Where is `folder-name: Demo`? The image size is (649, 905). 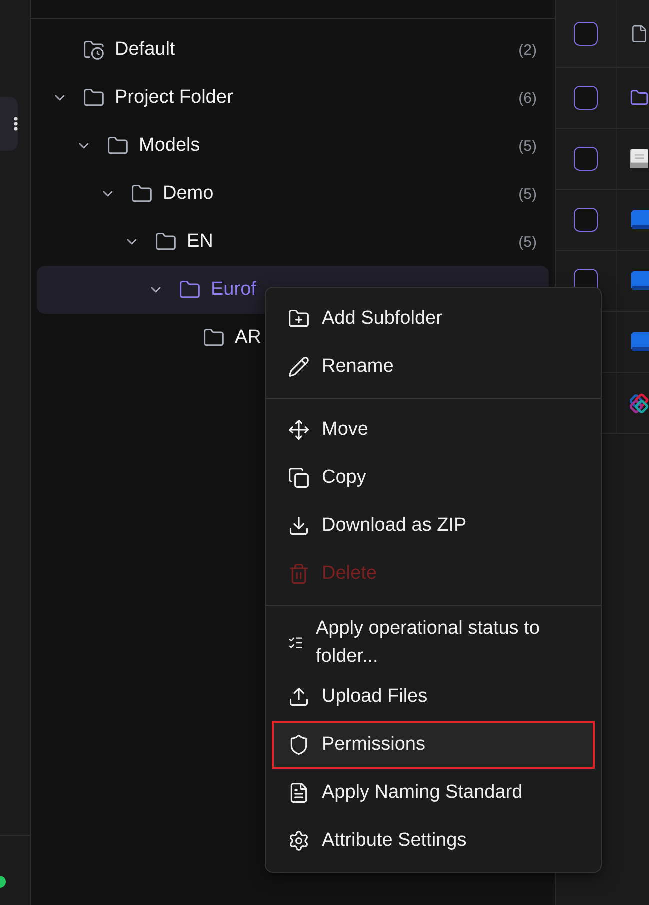 folder-name: Demo is located at coordinates (188, 194).